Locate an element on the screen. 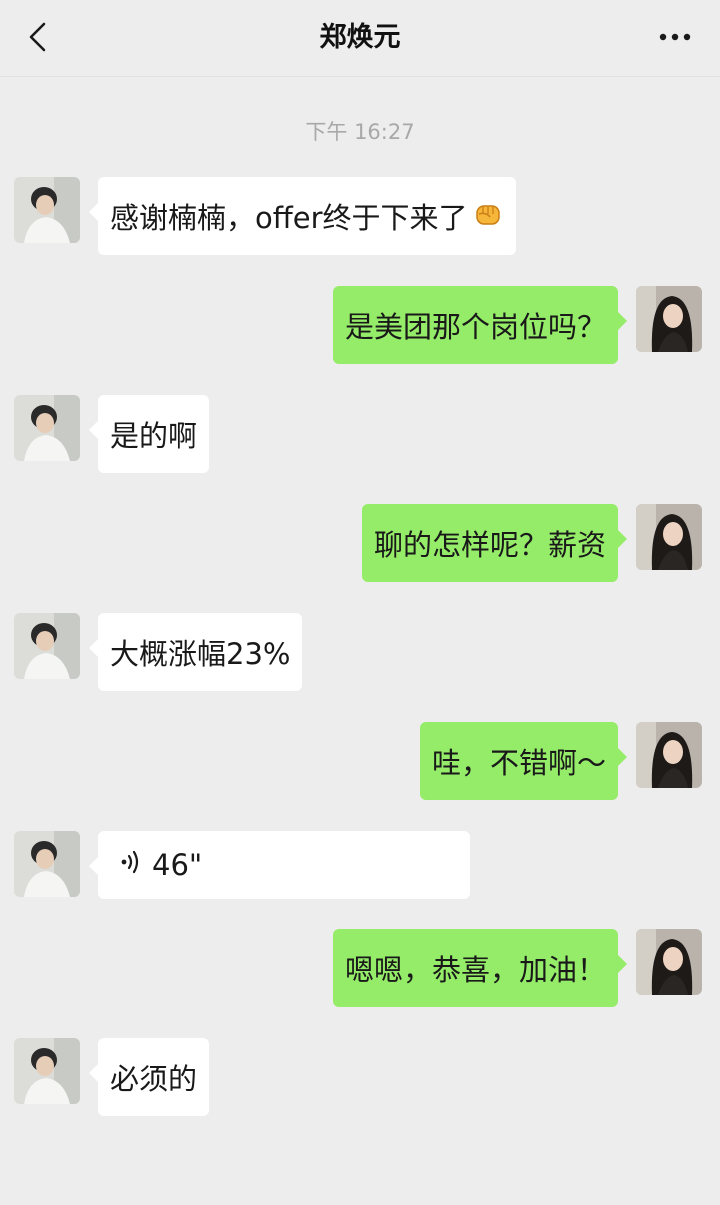 The width and height of the screenshot is (720, 1205). message-text: 聊的怎样呢？薪资 is located at coordinates (489, 545).